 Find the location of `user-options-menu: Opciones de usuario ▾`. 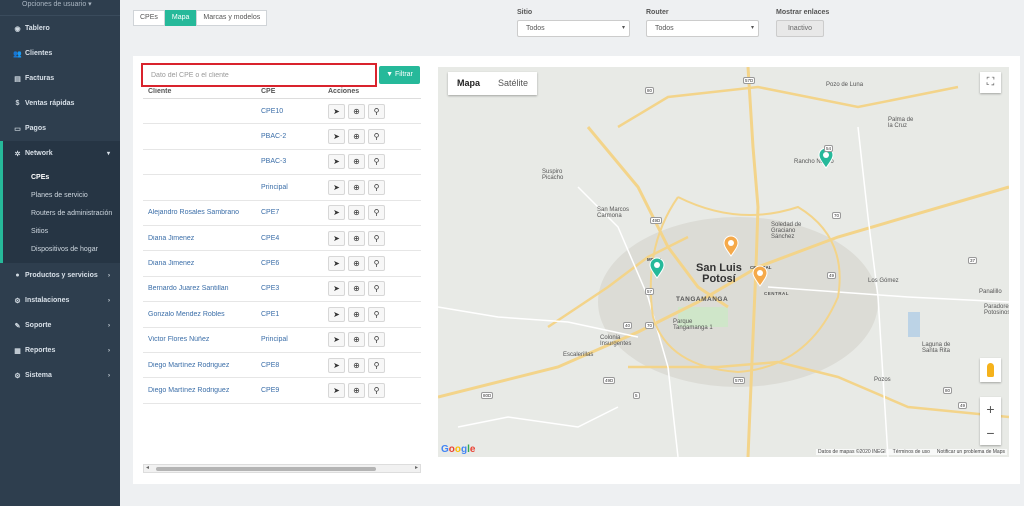

user-options-menu: Opciones de usuario ▾ is located at coordinates (60, 8).